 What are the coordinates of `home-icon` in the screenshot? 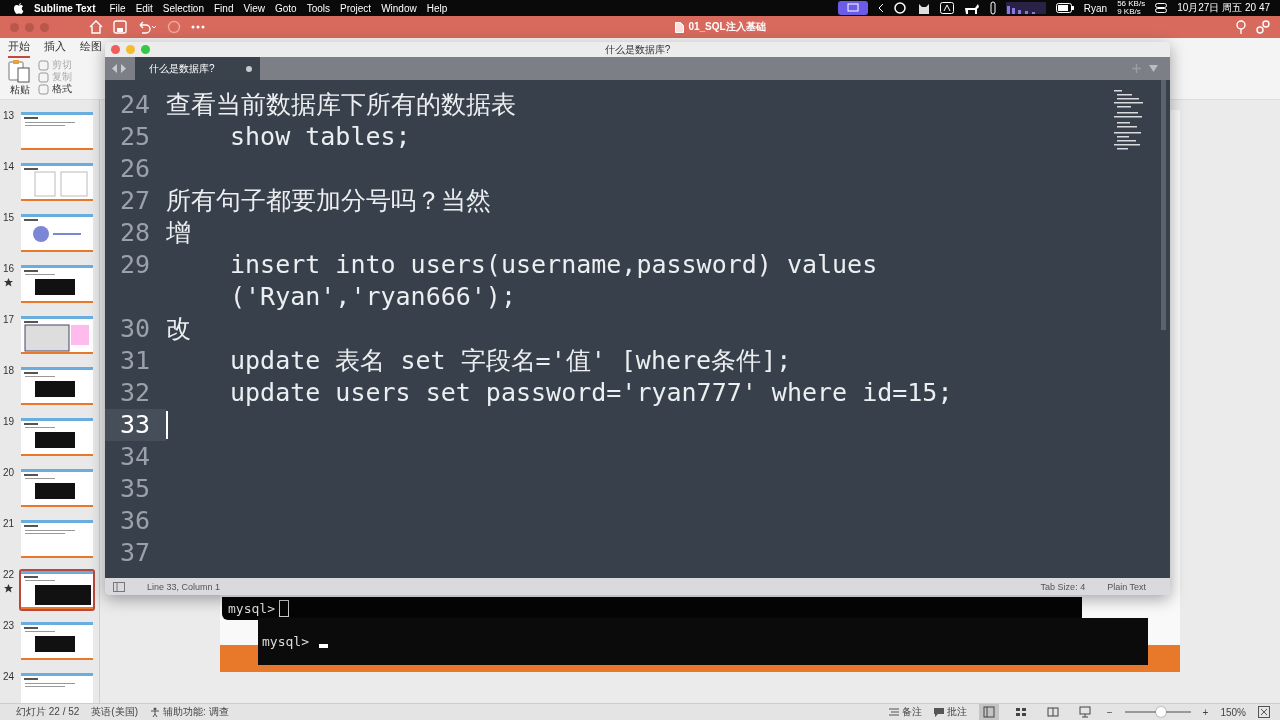 It's located at (96, 27).